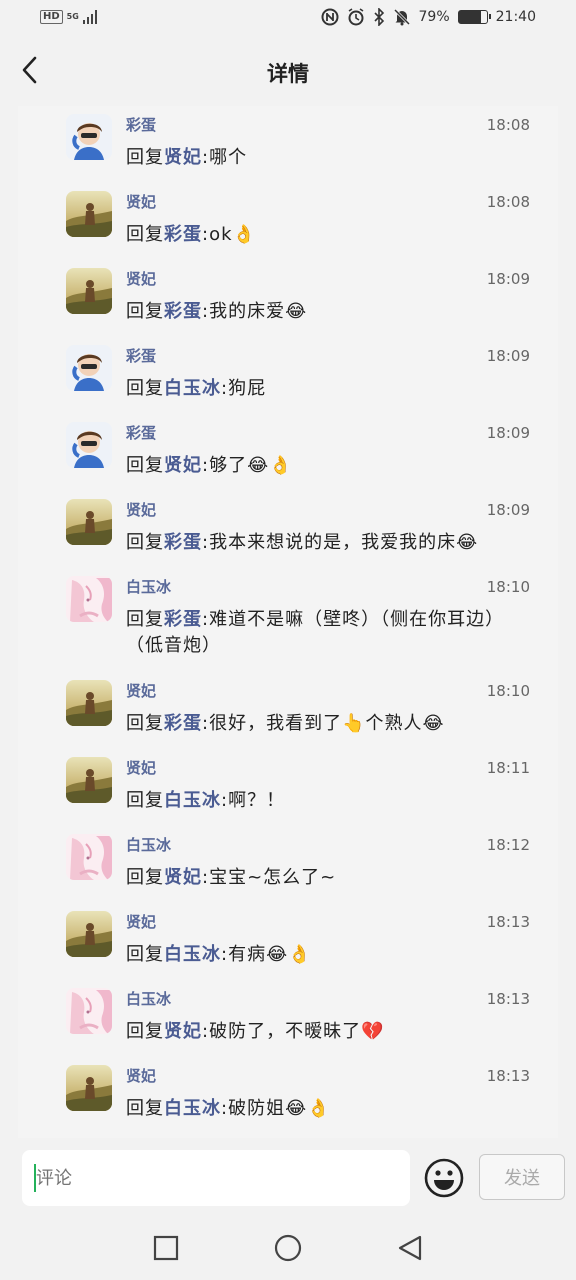 Image resolution: width=576 pixels, height=1280 pixels. What do you see at coordinates (508, 125) in the screenshot?
I see `timestamp: 18:08` at bounding box center [508, 125].